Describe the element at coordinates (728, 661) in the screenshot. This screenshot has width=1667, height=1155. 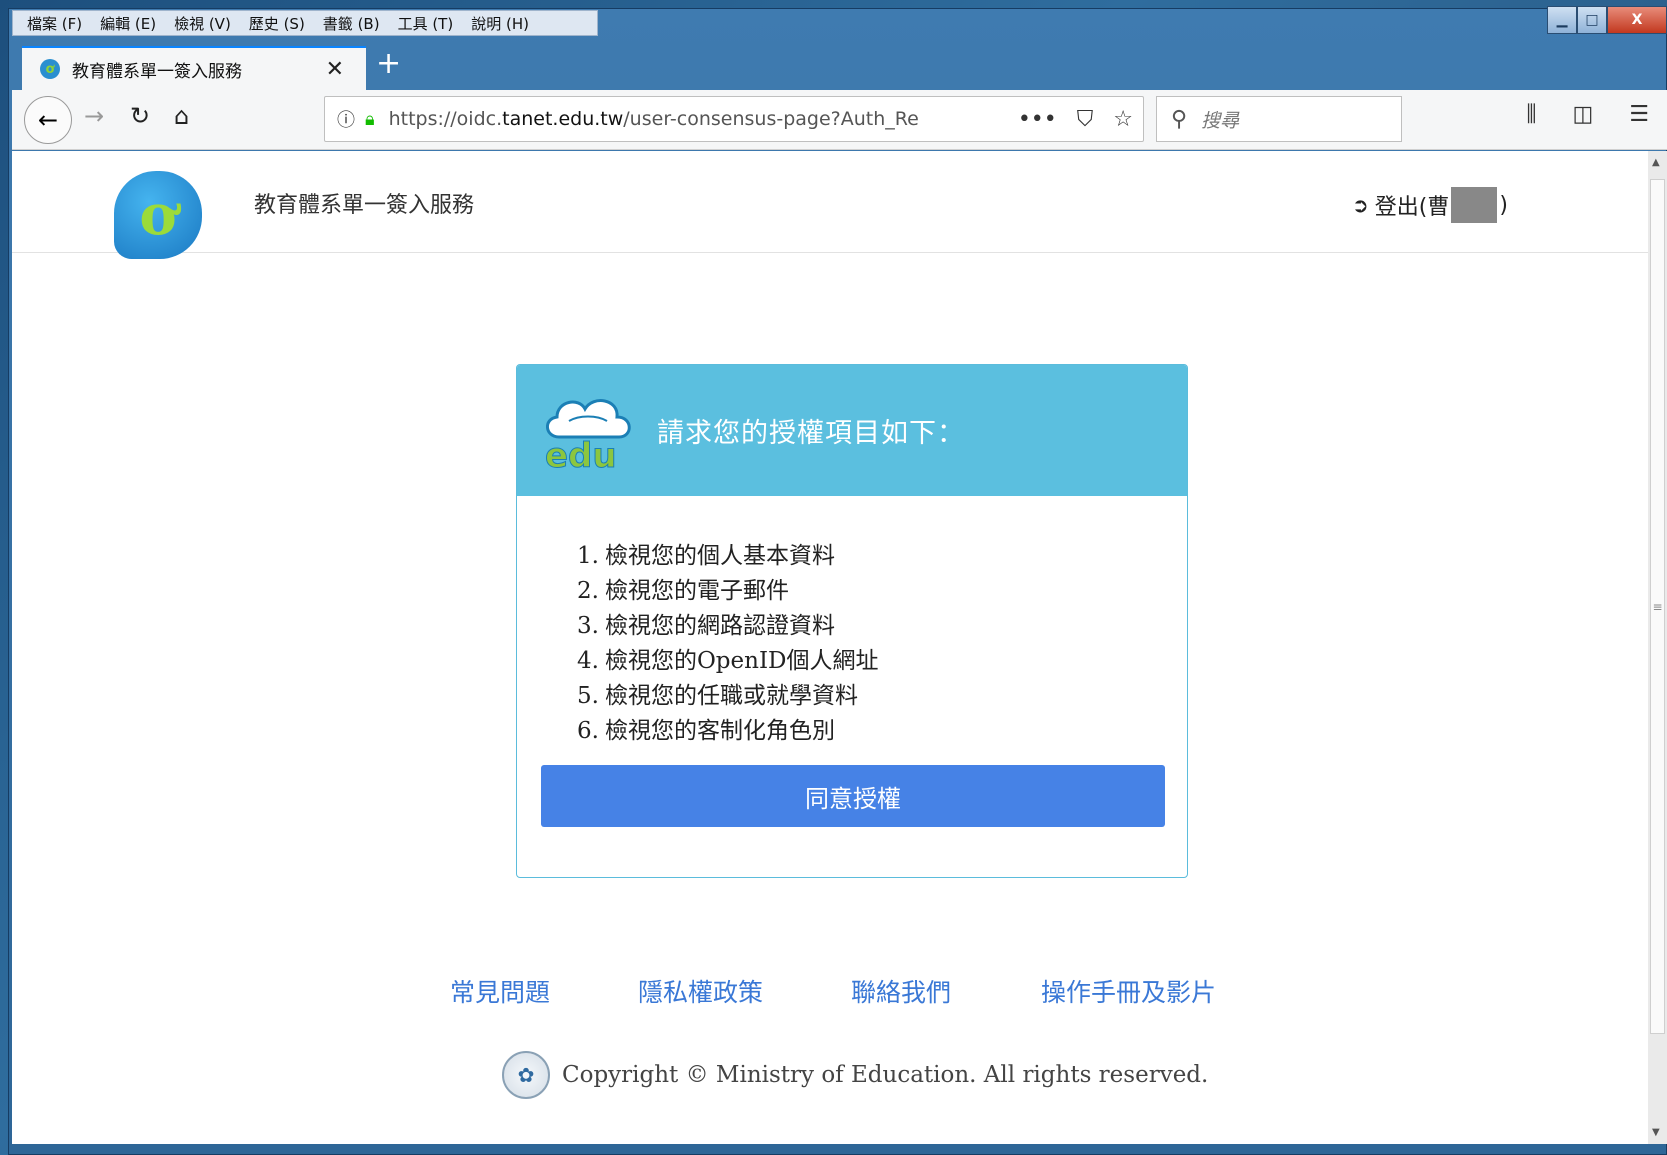
I see `list-item: 4. 檢視您的OpenID個人網址` at that location.